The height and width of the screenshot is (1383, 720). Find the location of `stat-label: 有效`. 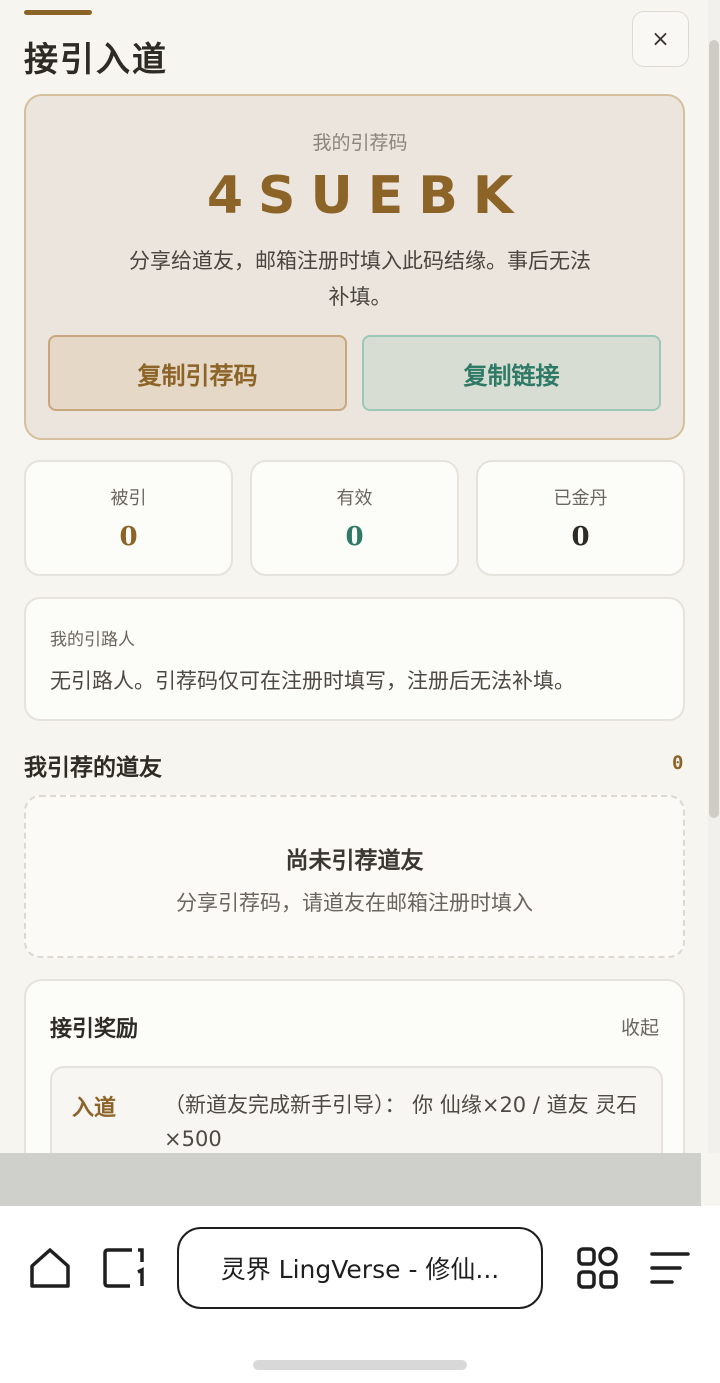

stat-label: 有效 is located at coordinates (354, 498).